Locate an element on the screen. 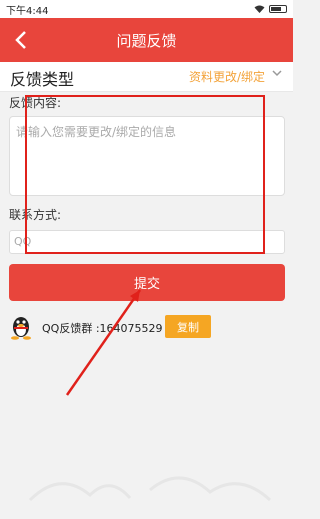  status-bar: 下午4:44 is located at coordinates (146, 9).